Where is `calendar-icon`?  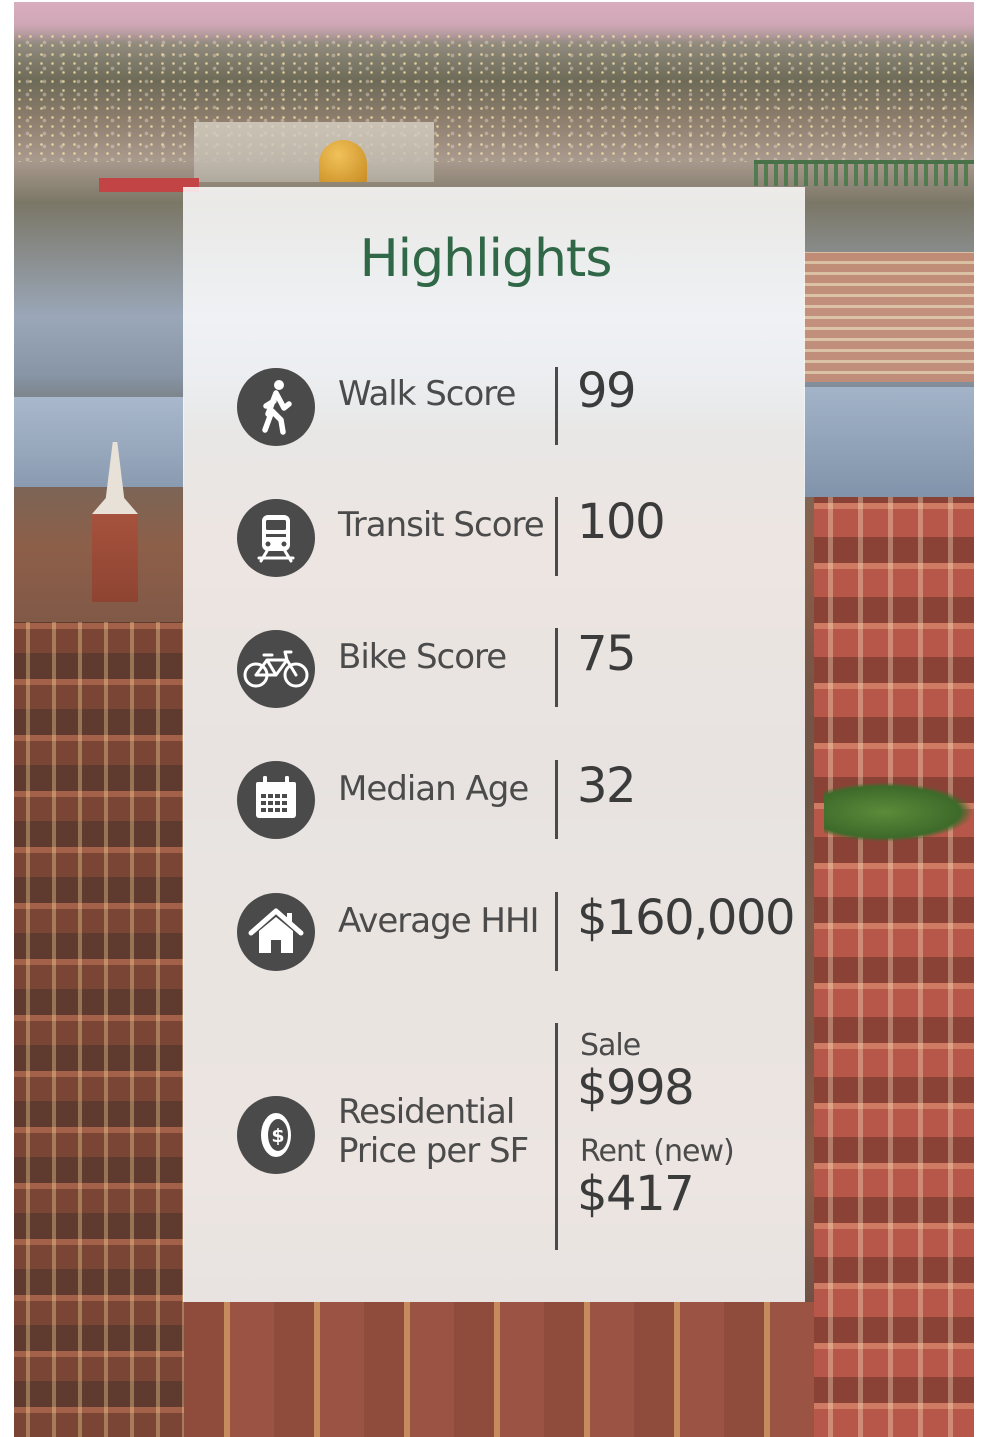
calendar-icon is located at coordinates (276, 800).